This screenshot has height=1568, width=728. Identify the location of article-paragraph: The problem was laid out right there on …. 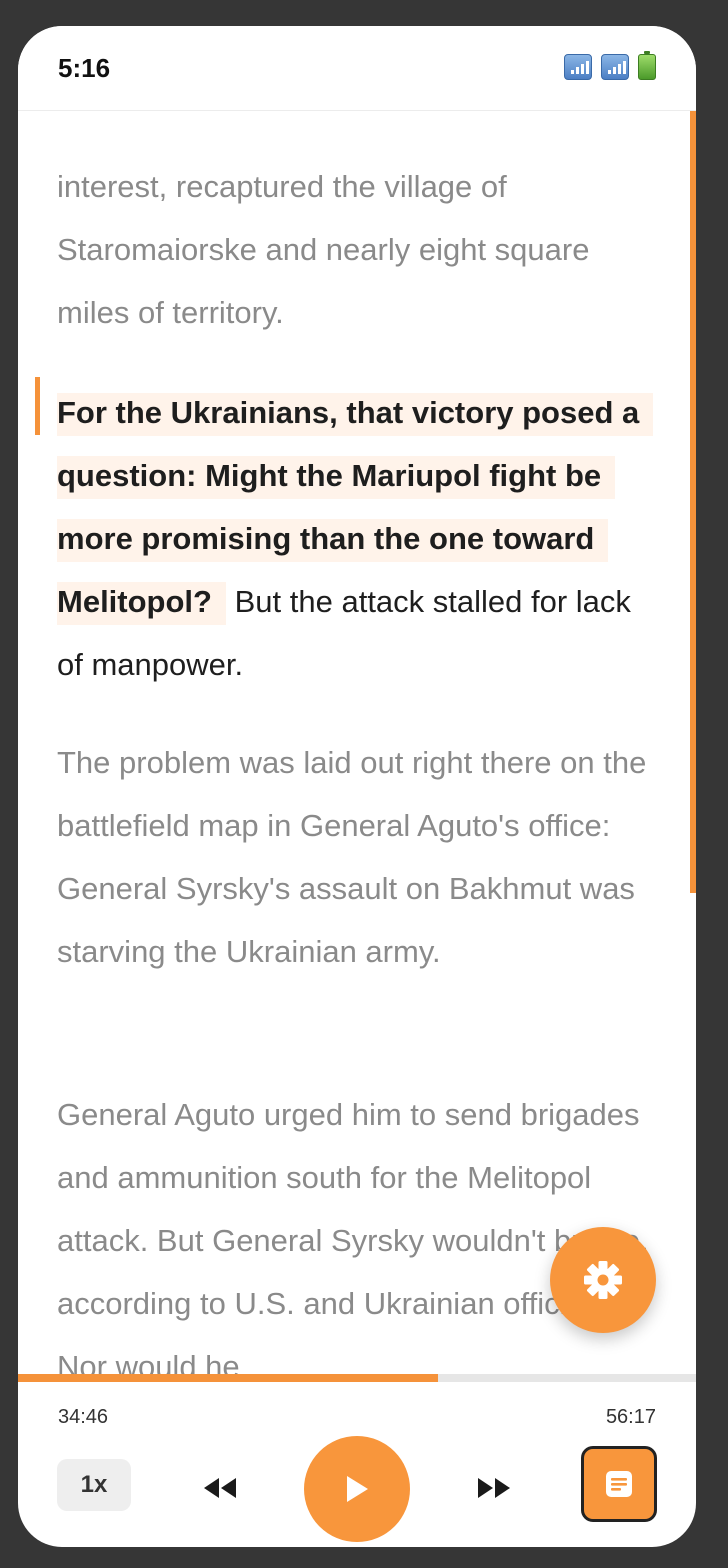
(357, 857).